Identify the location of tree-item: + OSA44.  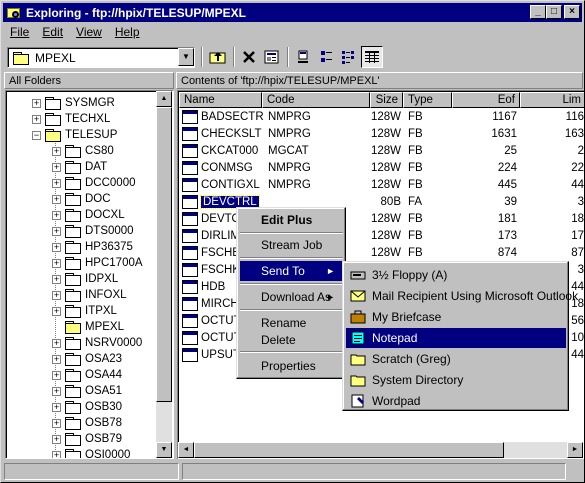
(87, 375).